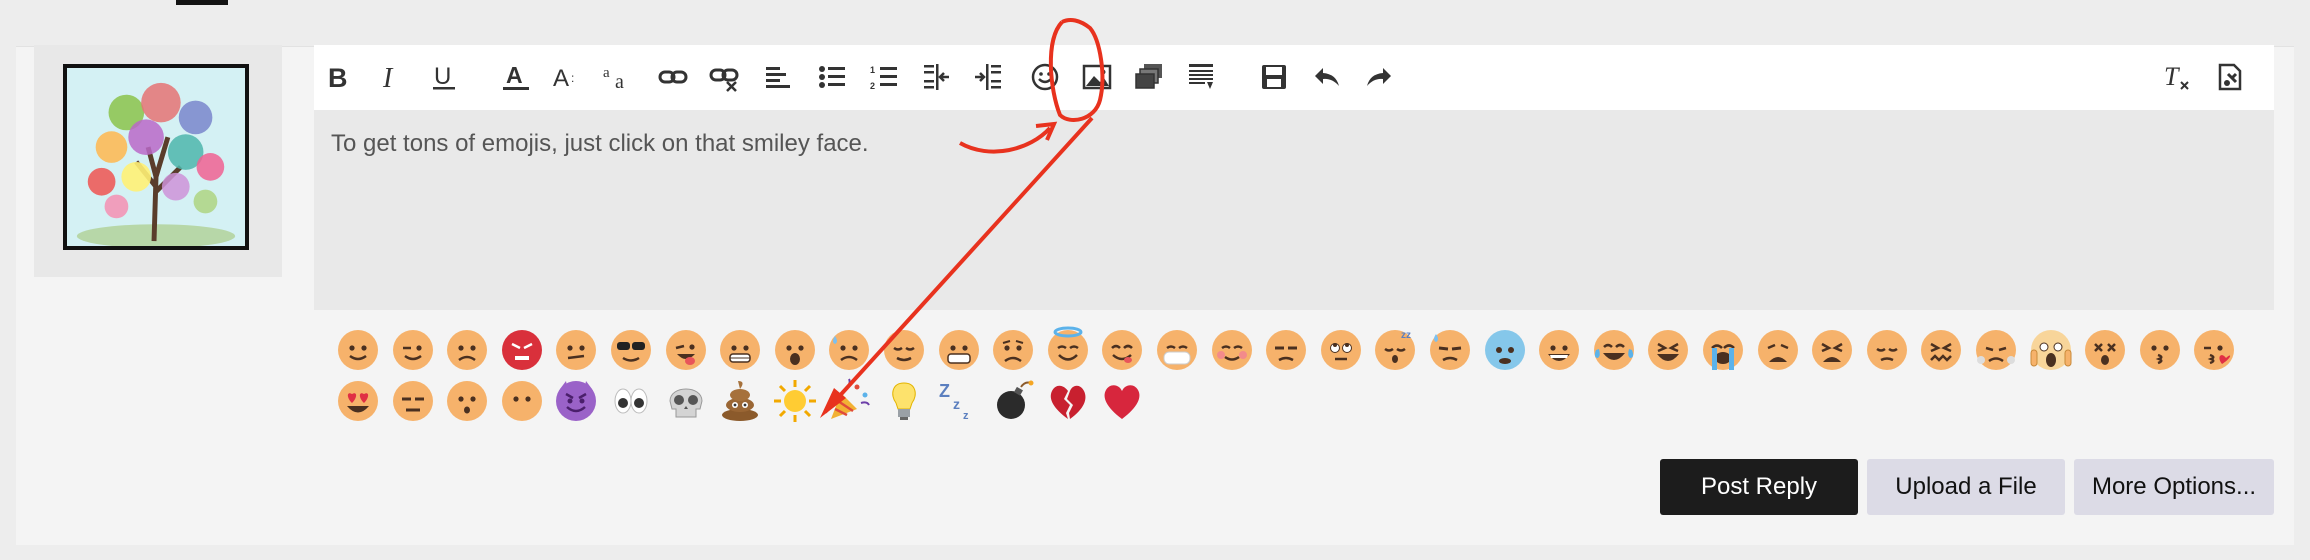 Image resolution: width=2310 pixels, height=560 pixels. I want to click on svg-text: U, so click(442, 76).